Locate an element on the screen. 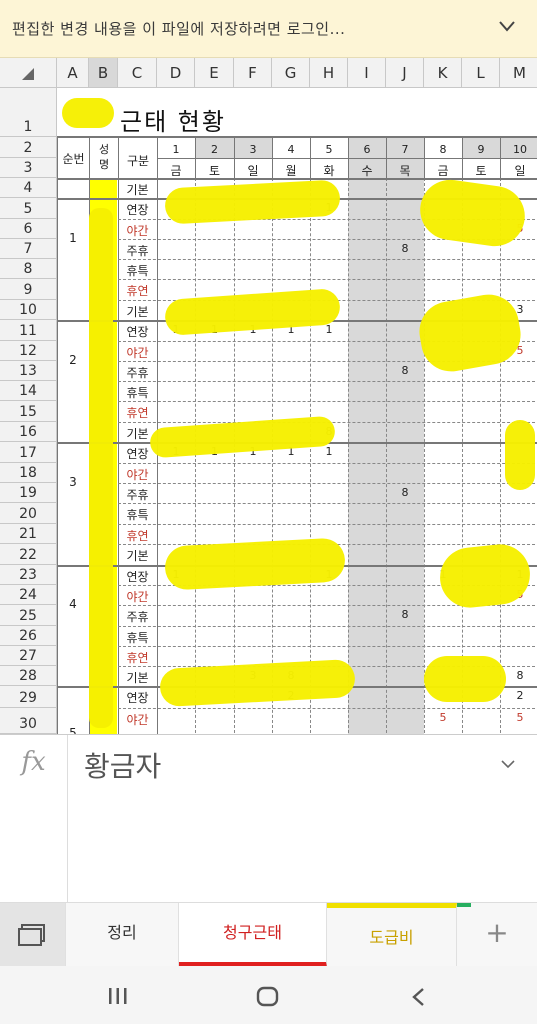 The height and width of the screenshot is (1024, 537). row-header-7: 7 is located at coordinates (28, 249).